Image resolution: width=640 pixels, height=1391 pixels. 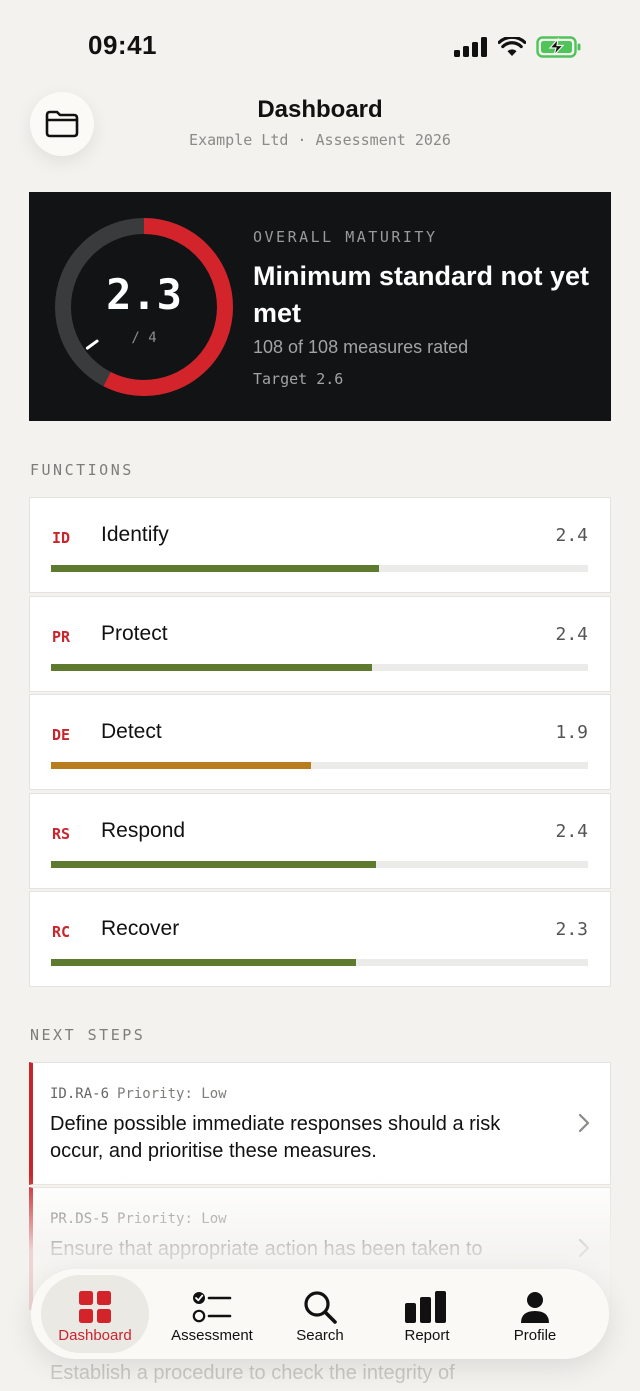 What do you see at coordinates (320, 109) in the screenshot?
I see `page-title: Dashboard` at bounding box center [320, 109].